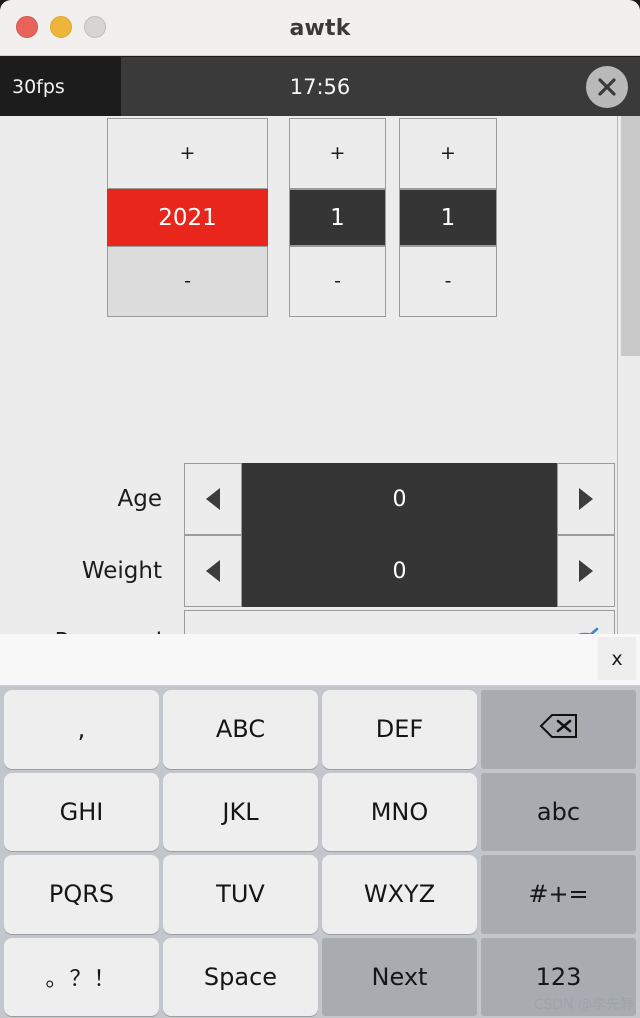 This screenshot has width=640, height=1018. What do you see at coordinates (320, 729) in the screenshot?
I see `keyboard-row: , ABC DEF` at bounding box center [320, 729].